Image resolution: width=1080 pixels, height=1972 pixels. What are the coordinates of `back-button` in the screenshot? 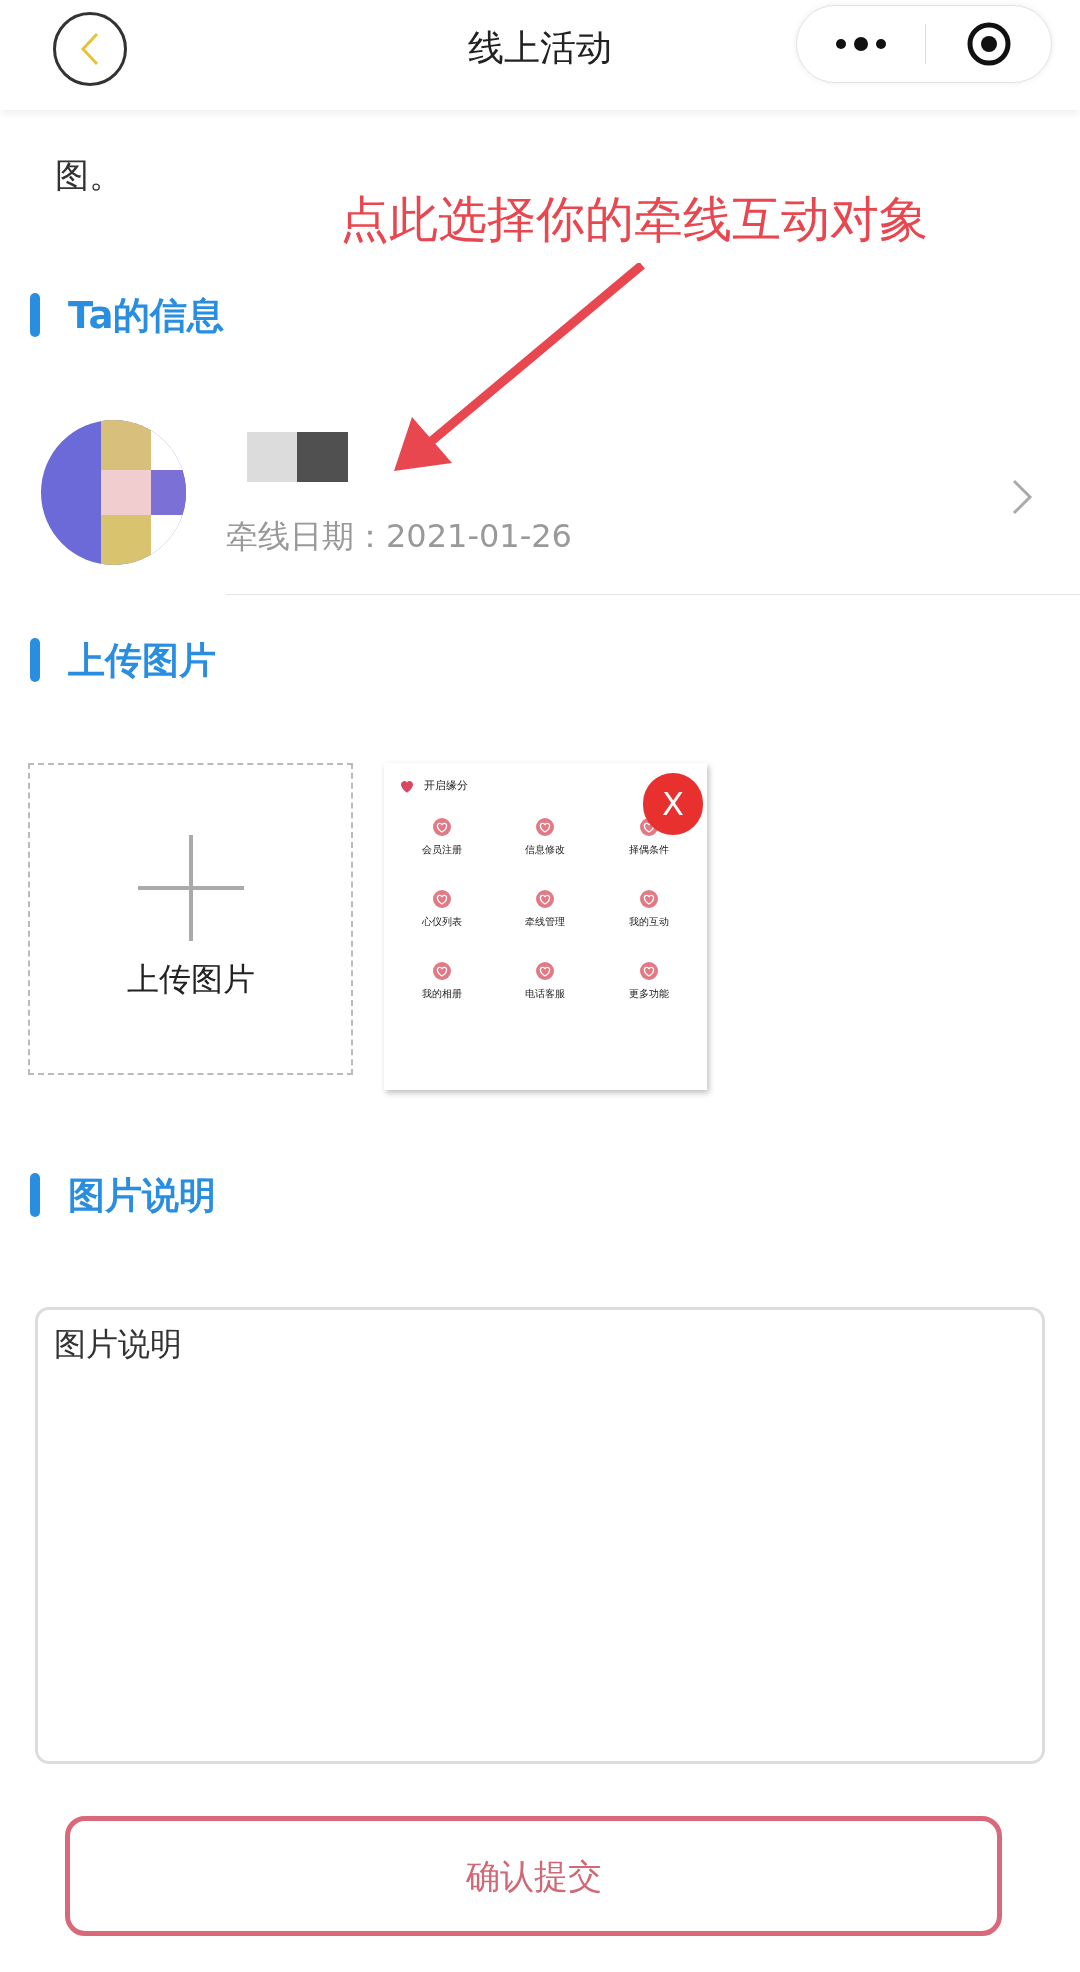 It's located at (90, 49).